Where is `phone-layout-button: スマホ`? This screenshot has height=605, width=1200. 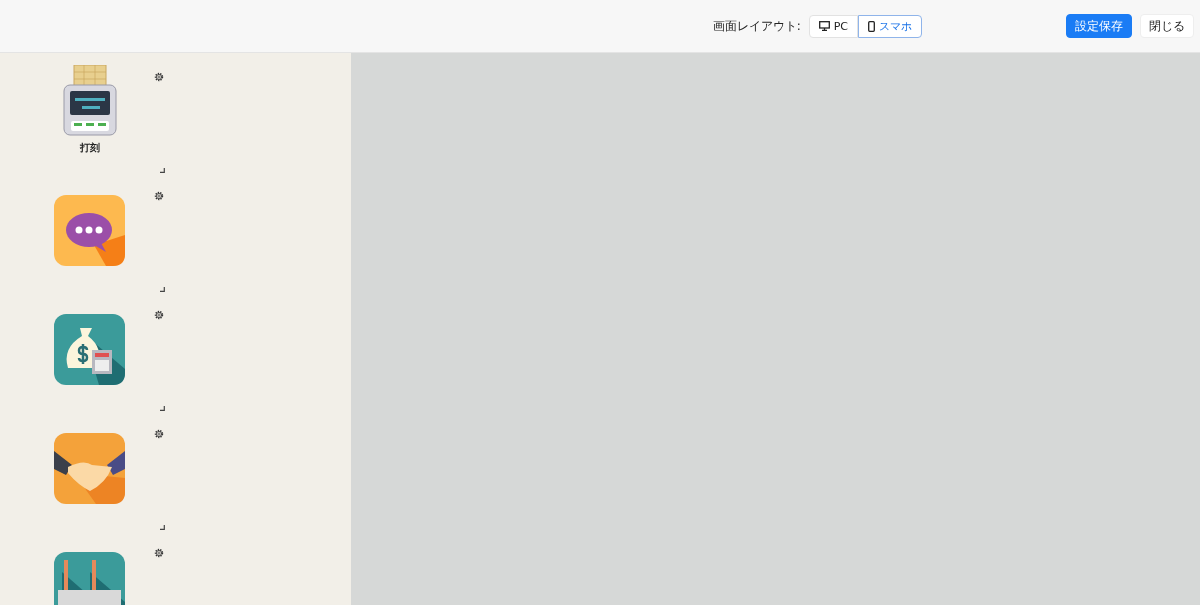
phone-layout-button: スマホ is located at coordinates (890, 26).